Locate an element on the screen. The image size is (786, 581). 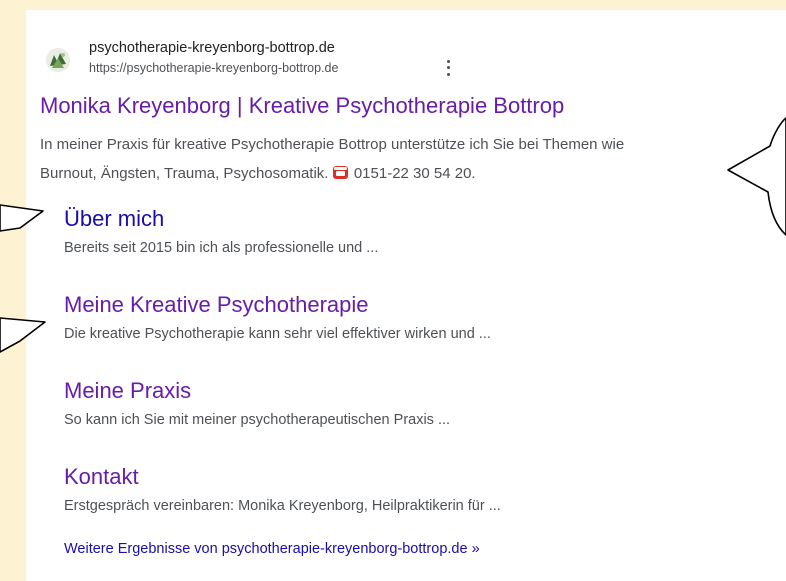
speech-bubble-pointer-right is located at coordinates (756, 176).